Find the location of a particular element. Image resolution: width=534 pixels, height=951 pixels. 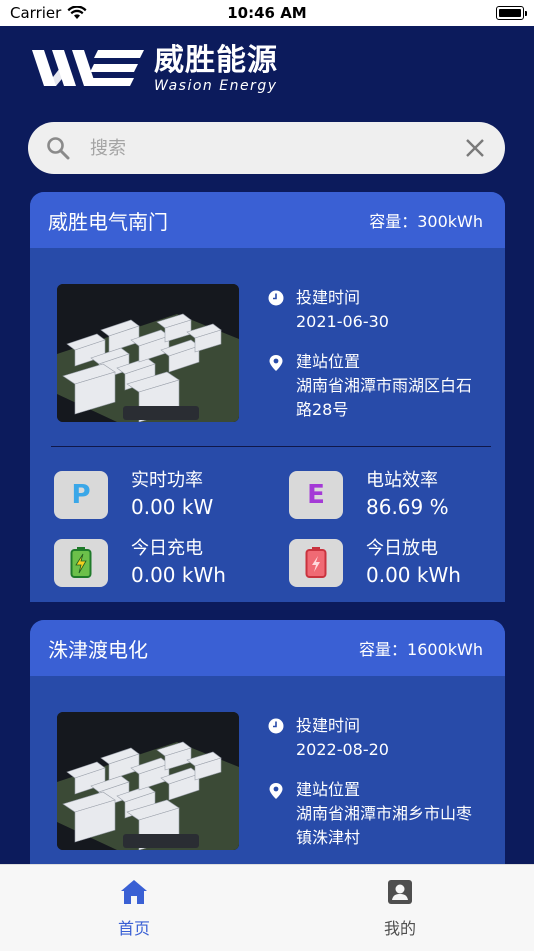

efficiency-icon: E is located at coordinates (316, 495).